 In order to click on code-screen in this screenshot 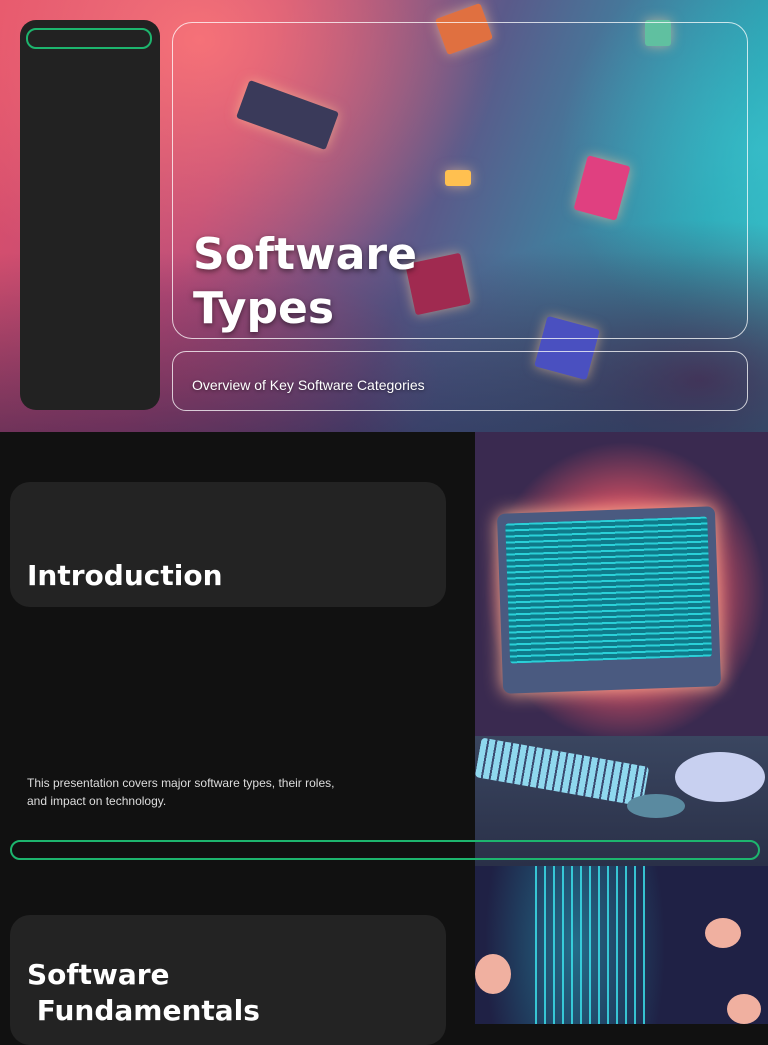, I will do `click(609, 590)`.